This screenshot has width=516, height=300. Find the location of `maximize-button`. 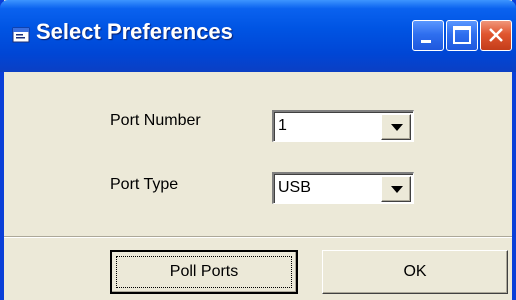

maximize-button is located at coordinates (462, 35).